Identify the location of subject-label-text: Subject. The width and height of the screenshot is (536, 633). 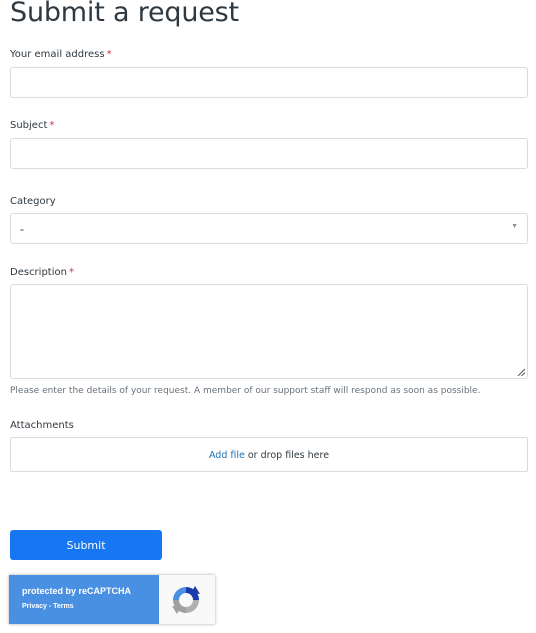
(29, 125).